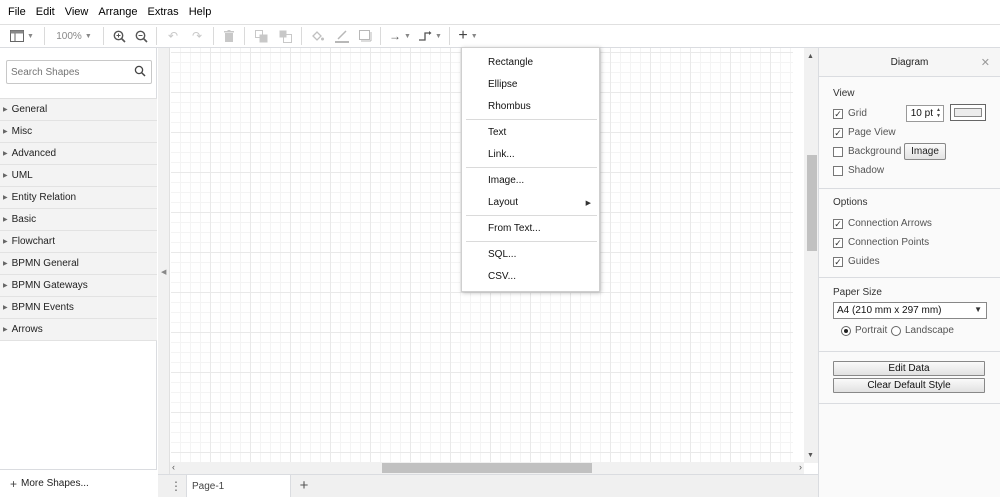  What do you see at coordinates (867, 151) in the screenshot?
I see `background-checkbox: Background` at bounding box center [867, 151].